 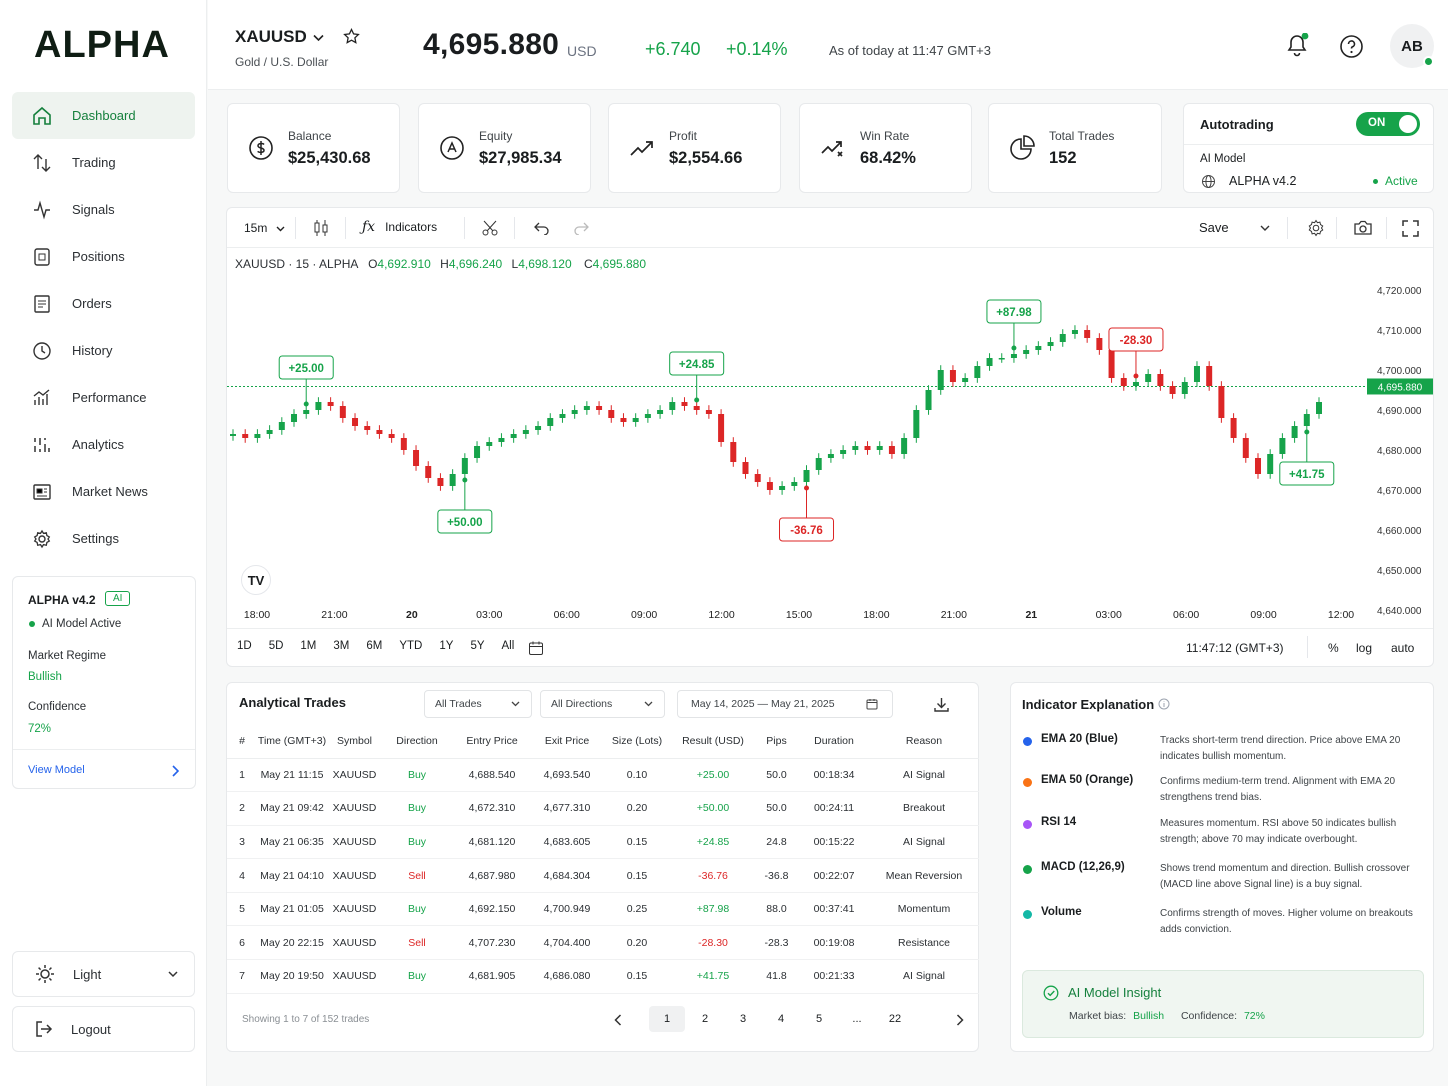 I want to click on page-2: 2, so click(x=705, y=1019).